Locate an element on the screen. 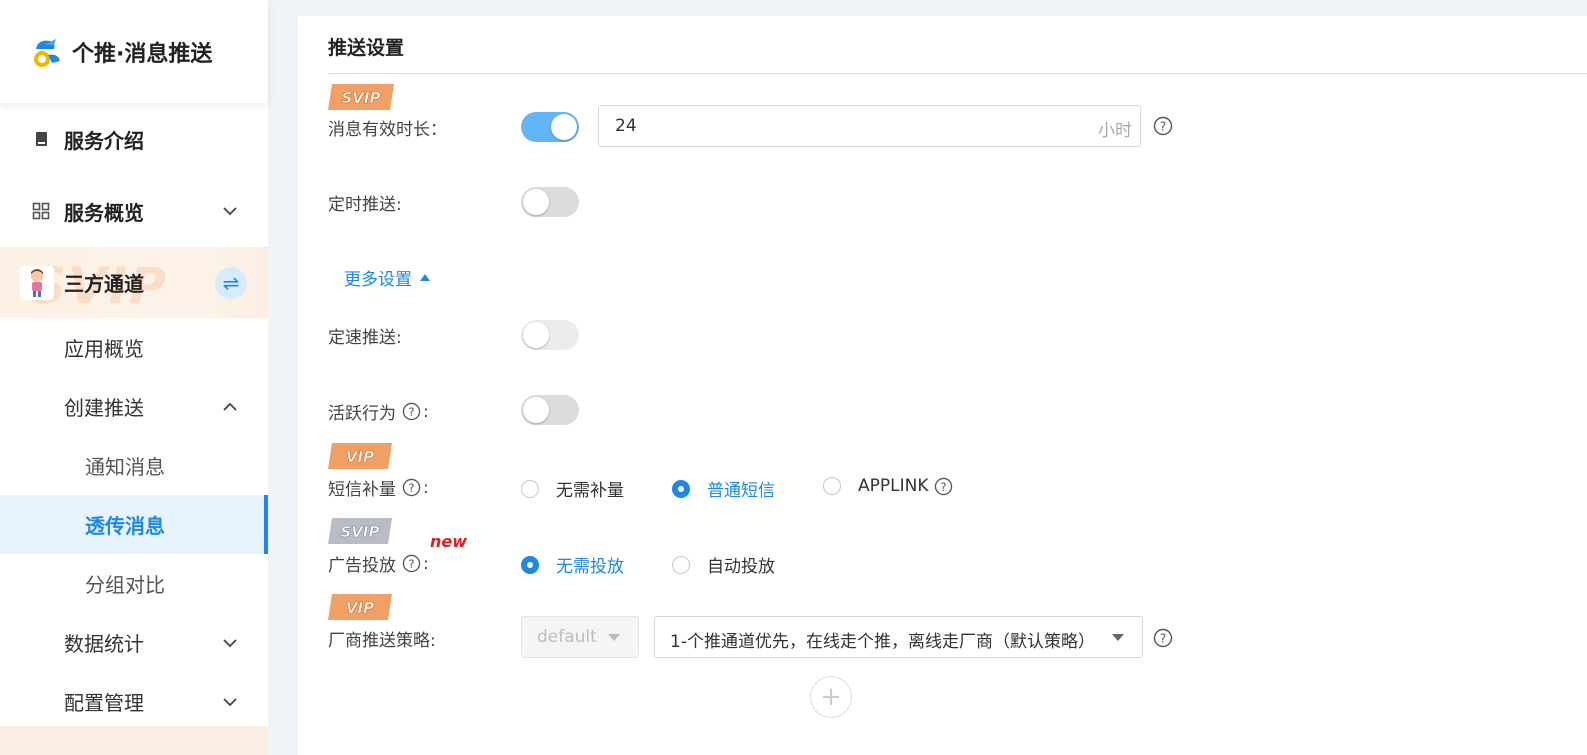 This screenshot has height=755, width=1587. sms-label: 短信补量 ? : is located at coordinates (378, 488).